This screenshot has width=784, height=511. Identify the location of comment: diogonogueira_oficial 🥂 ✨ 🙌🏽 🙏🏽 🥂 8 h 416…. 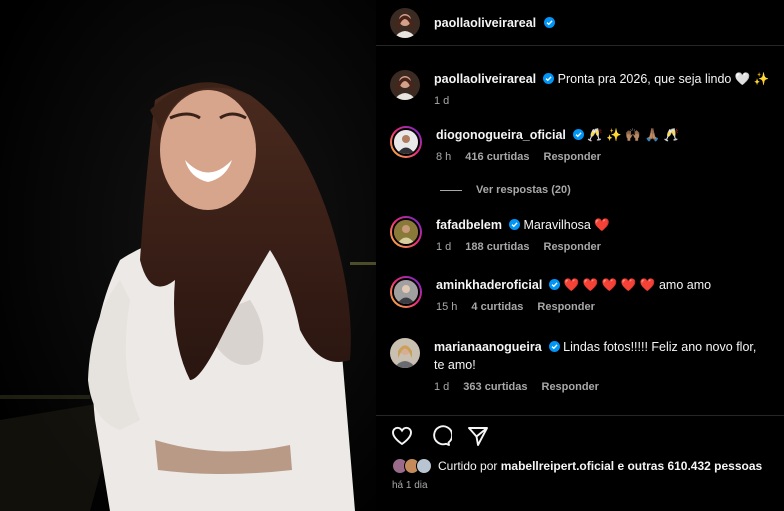
(580, 144).